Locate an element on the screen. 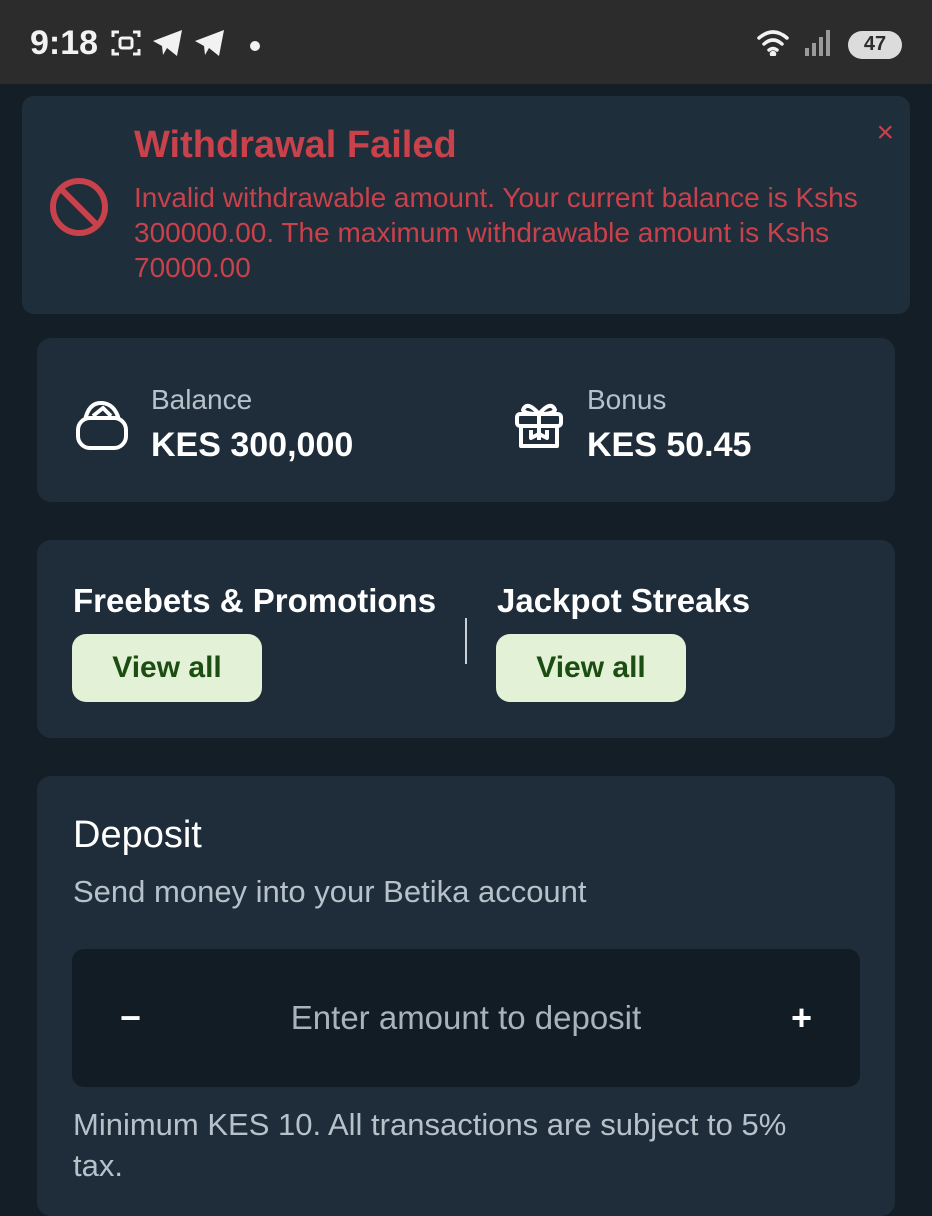 The height and width of the screenshot is (1216, 932). close-icon: × is located at coordinates (885, 133).